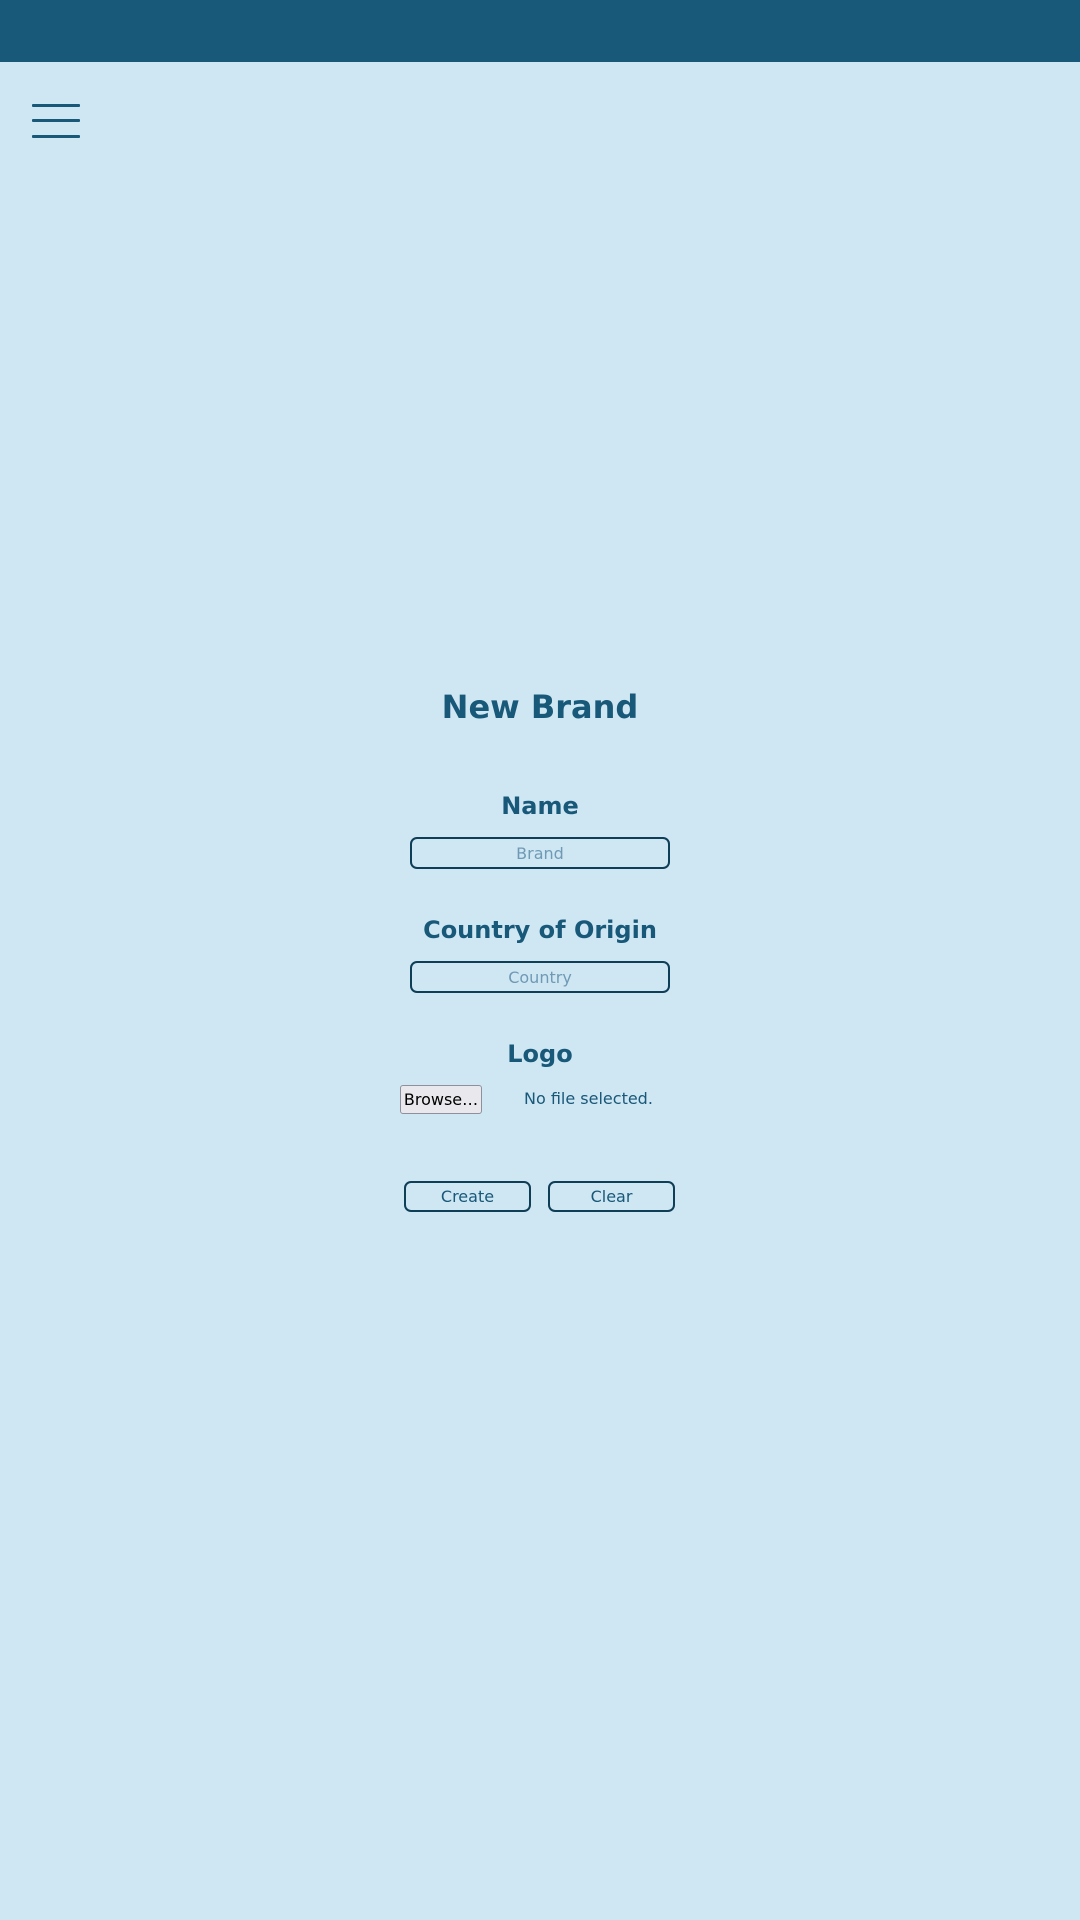 This screenshot has height=1920, width=1080. I want to click on logo-label: Logo, so click(540, 1054).